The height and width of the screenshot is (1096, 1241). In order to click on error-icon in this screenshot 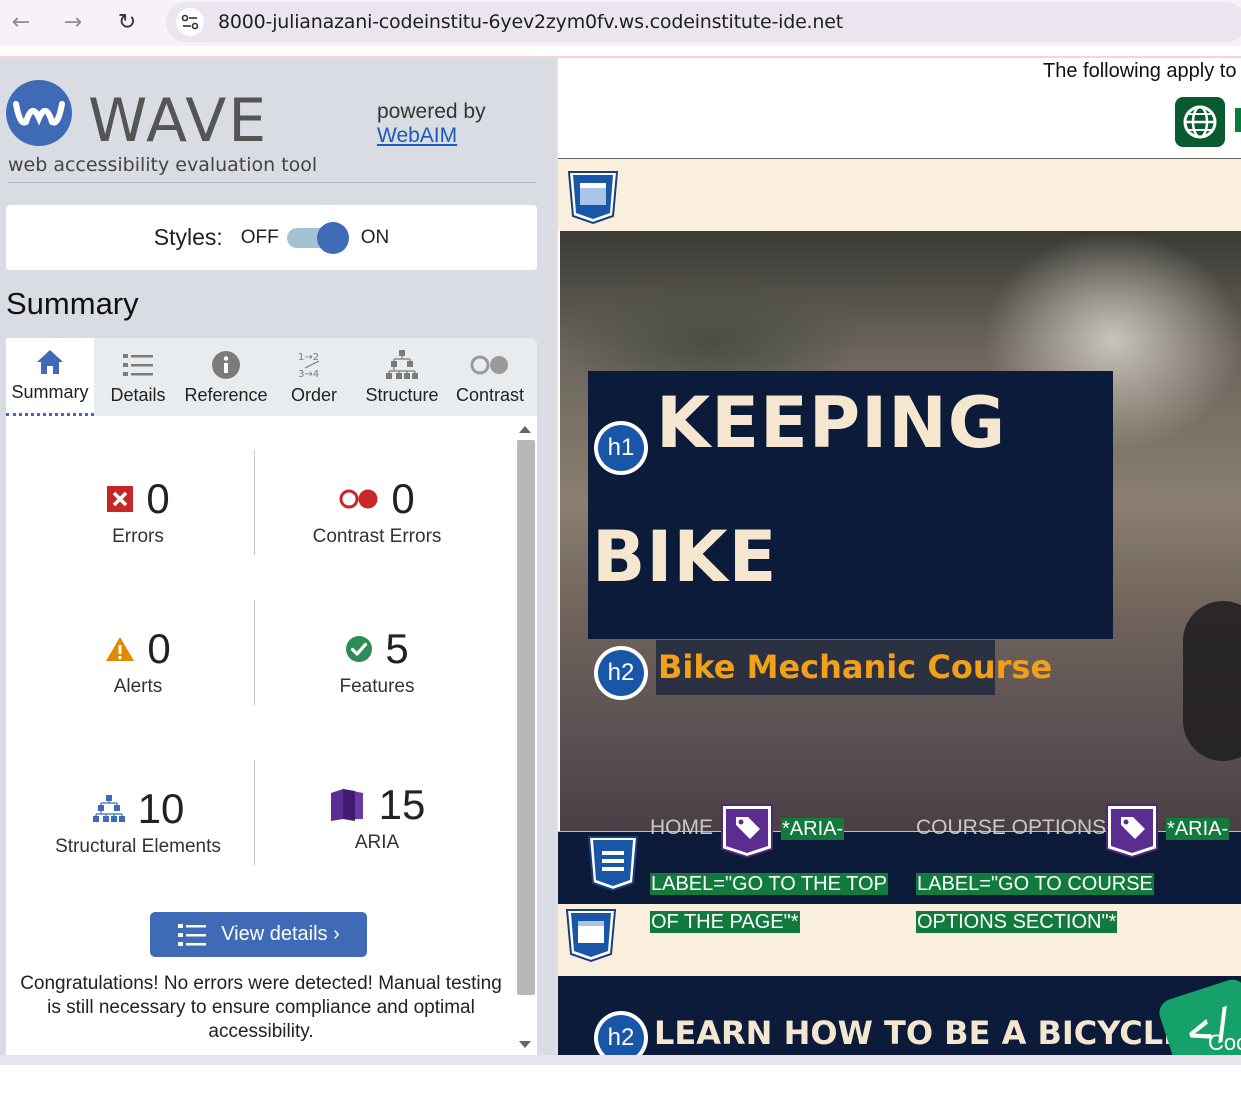, I will do `click(120, 499)`.